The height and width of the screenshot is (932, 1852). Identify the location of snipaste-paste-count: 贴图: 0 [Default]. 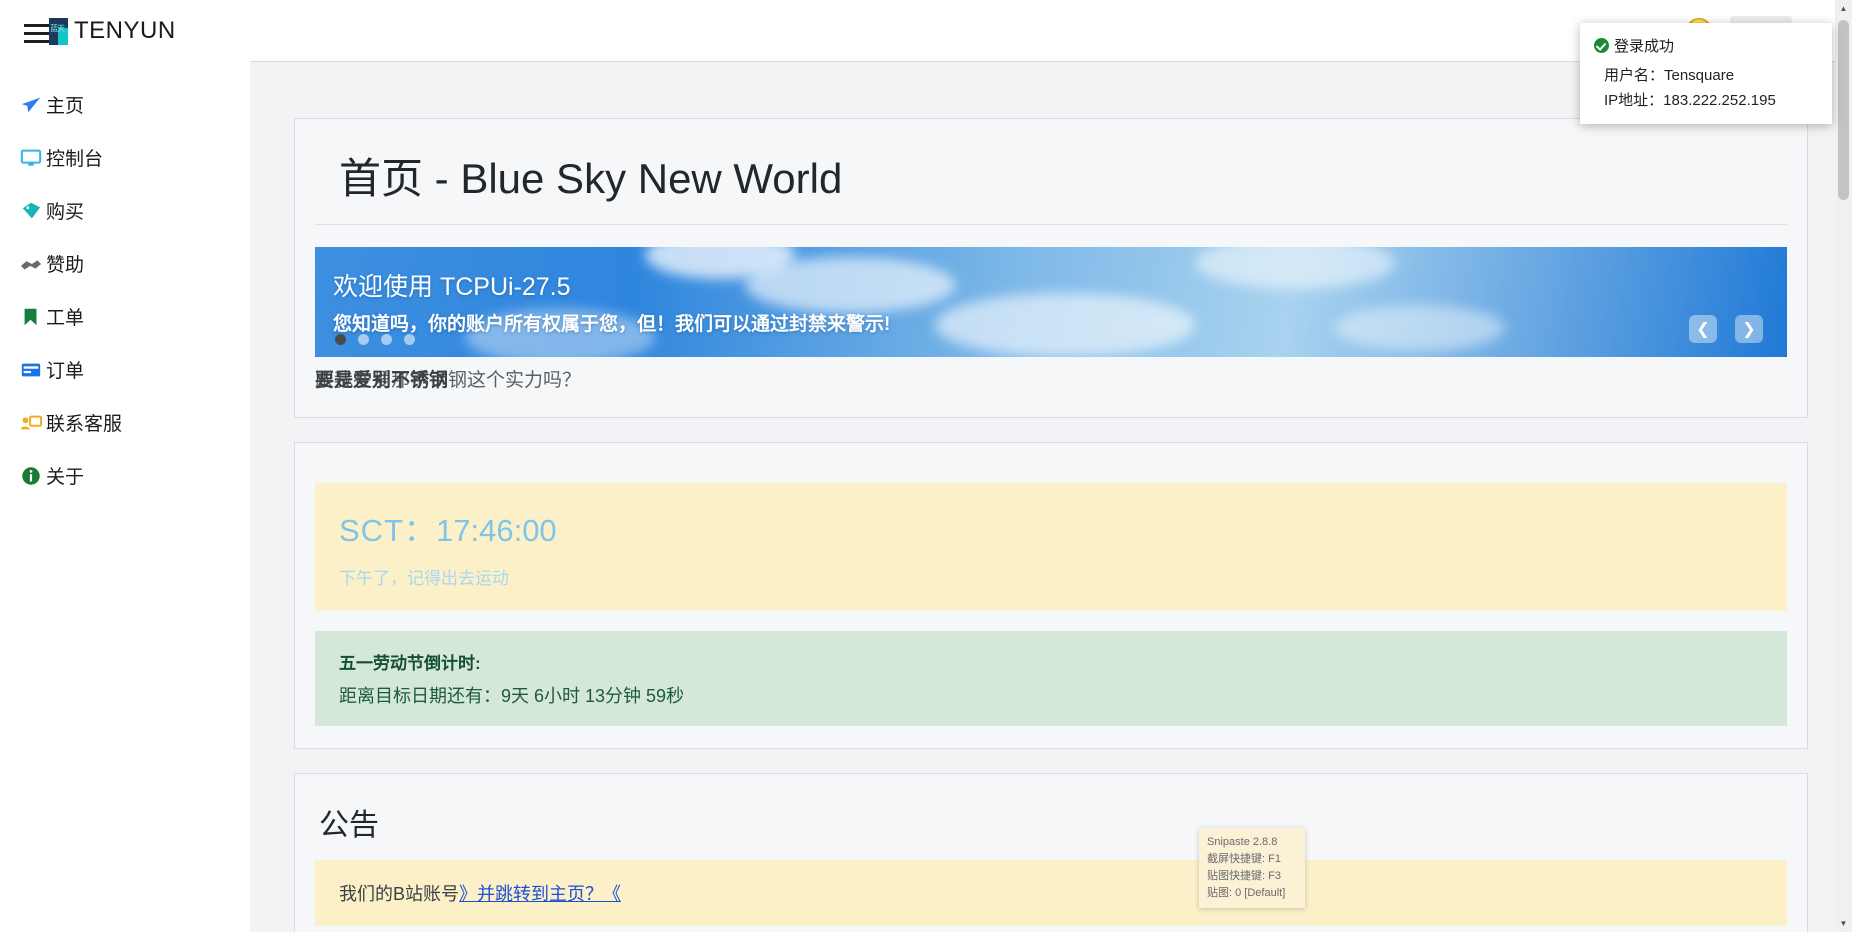
(1246, 893).